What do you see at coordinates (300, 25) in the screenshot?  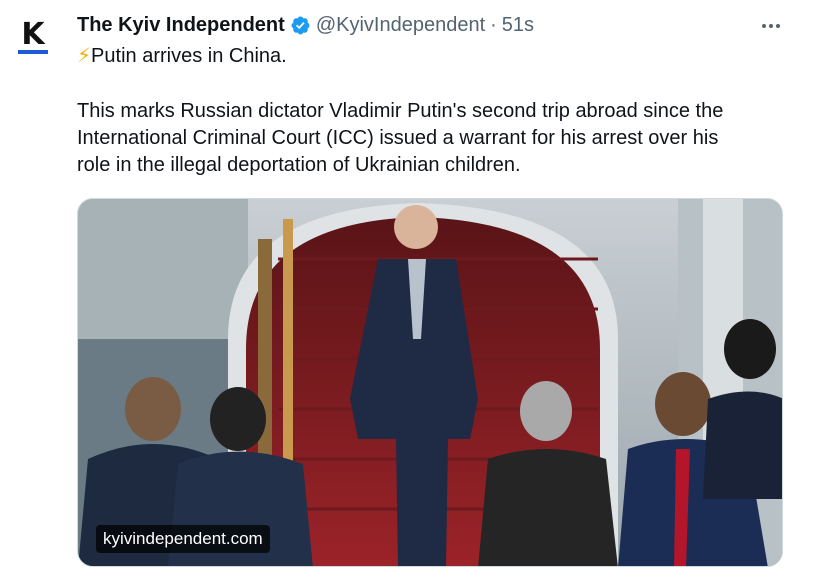 I see `verified-badge-icon` at bounding box center [300, 25].